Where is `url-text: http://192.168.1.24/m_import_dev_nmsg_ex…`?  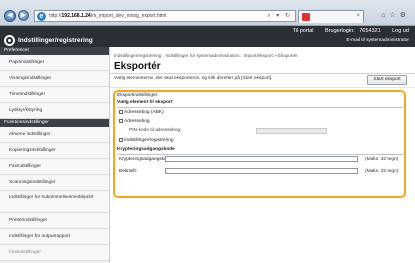
url-text: http://192.168.1.24/m_import_dev_nmsg_ex… is located at coordinates (108, 16).